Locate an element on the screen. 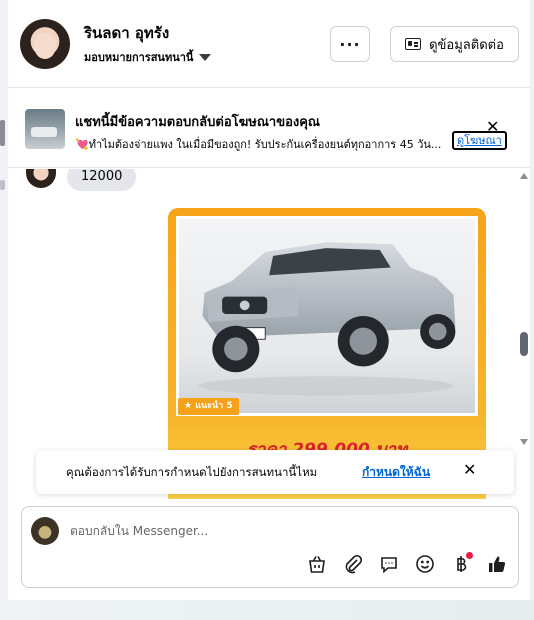 This screenshot has height=620, width=534. reply-input is located at coordinates (280, 531).